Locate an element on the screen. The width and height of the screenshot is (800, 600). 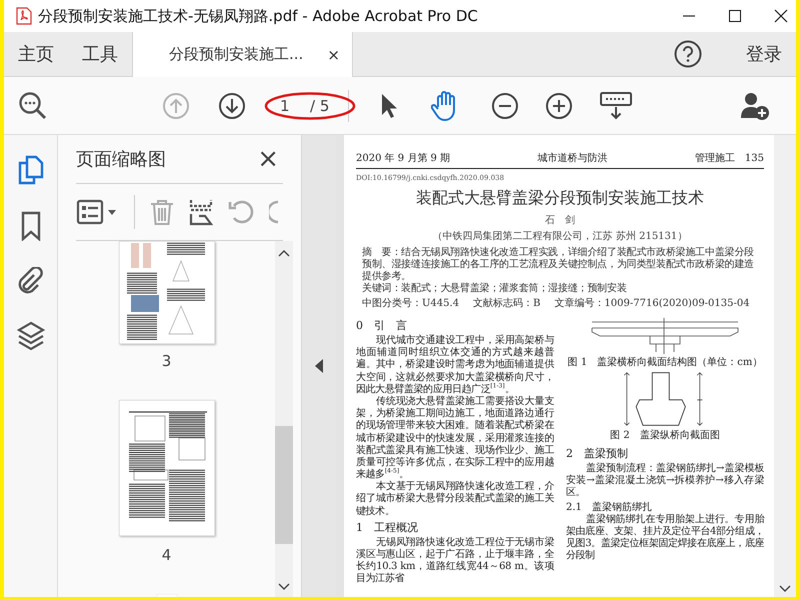
keyboard-icon is located at coordinates (616, 105).